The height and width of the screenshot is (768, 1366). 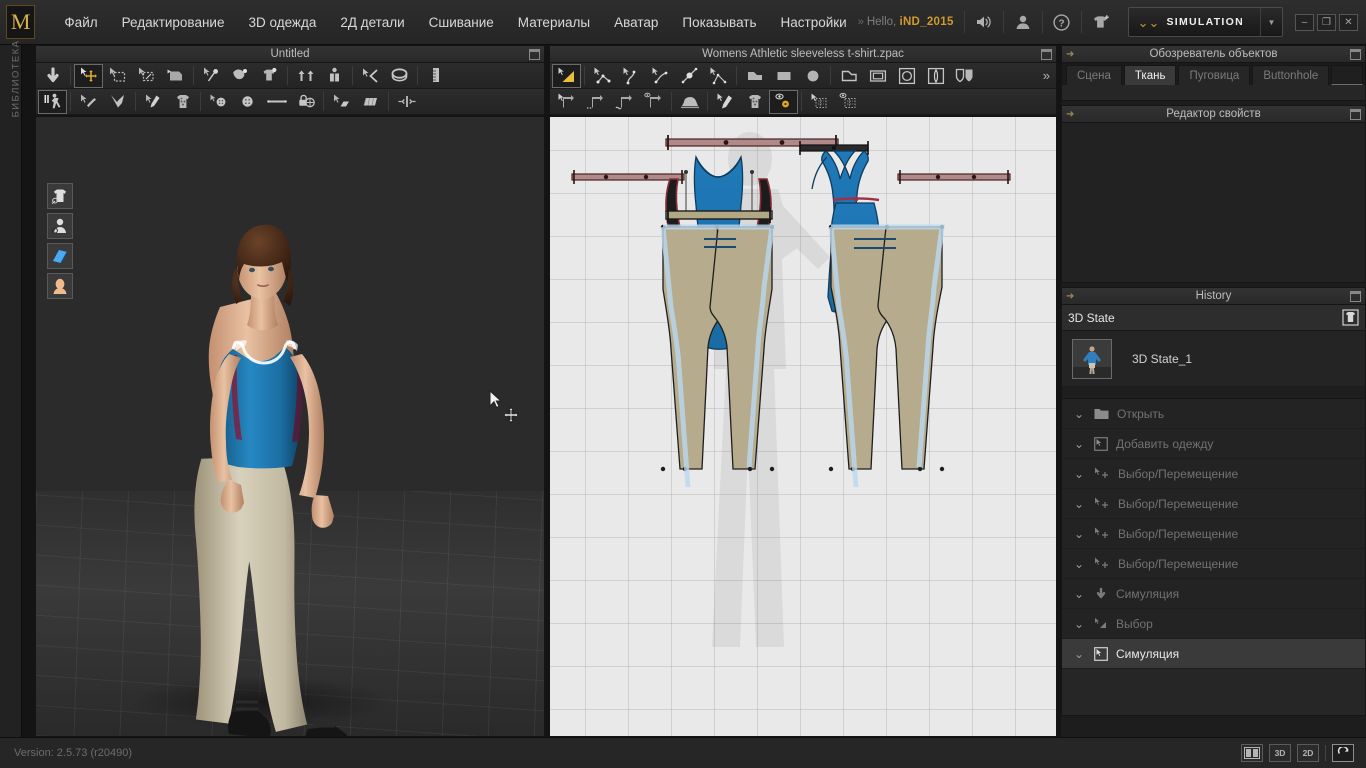 I want to click on edit-polygon-button, so click(x=718, y=76).